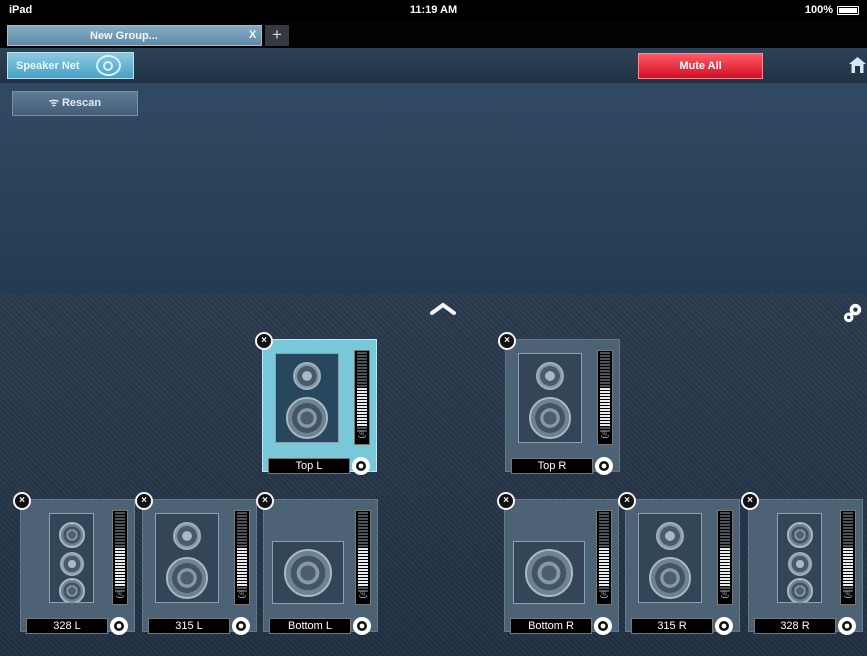 This screenshot has height=656, width=867. Describe the element at coordinates (189, 626) in the screenshot. I see `speaker-label: 315 L` at that location.